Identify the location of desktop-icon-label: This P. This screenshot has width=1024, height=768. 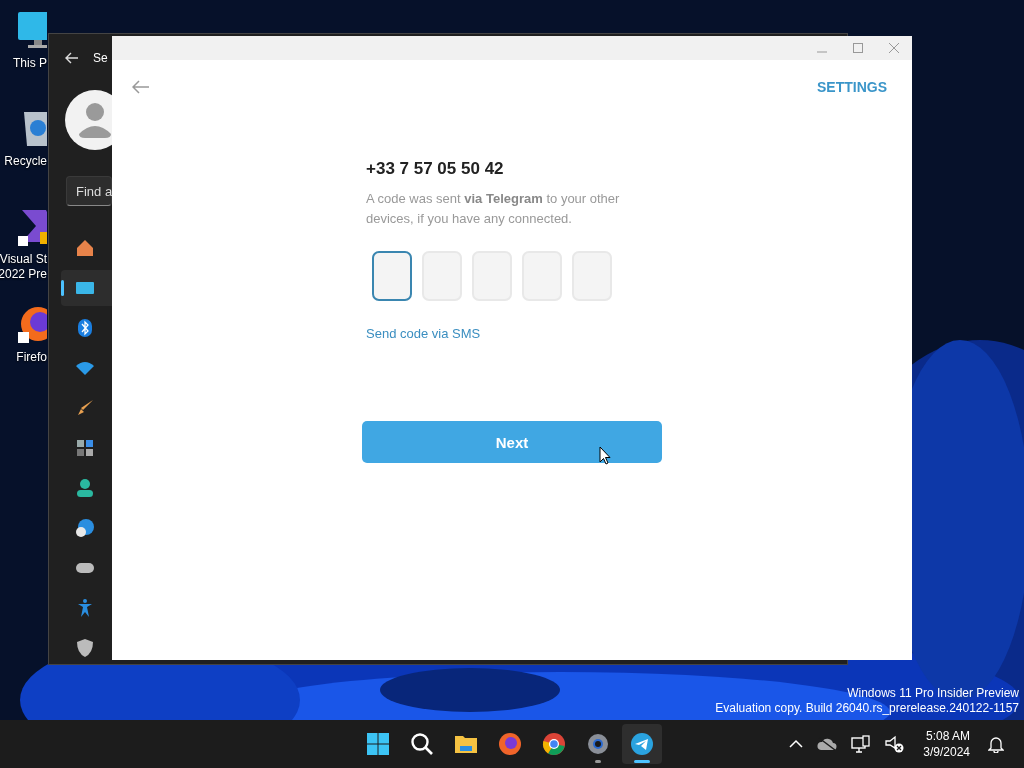
(30, 63).